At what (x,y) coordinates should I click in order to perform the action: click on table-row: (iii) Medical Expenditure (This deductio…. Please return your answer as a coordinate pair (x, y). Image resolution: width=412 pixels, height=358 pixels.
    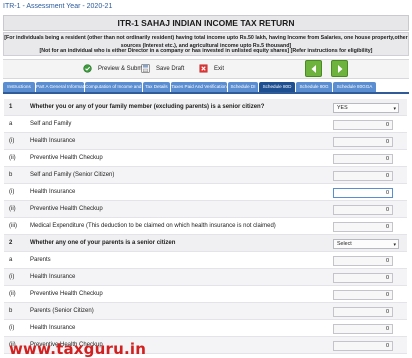
    Looking at the image, I should click on (205, 226).